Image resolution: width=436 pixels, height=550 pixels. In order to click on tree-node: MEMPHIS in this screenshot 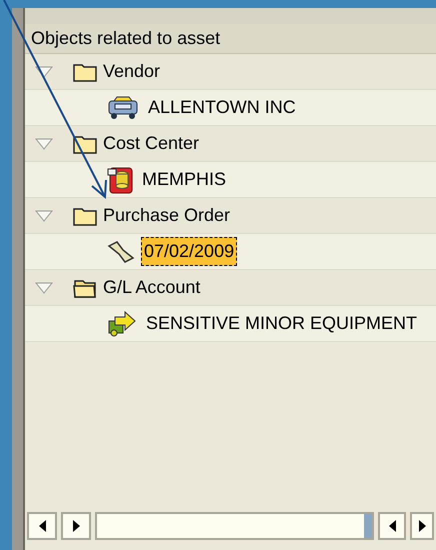, I will do `click(184, 179)`.